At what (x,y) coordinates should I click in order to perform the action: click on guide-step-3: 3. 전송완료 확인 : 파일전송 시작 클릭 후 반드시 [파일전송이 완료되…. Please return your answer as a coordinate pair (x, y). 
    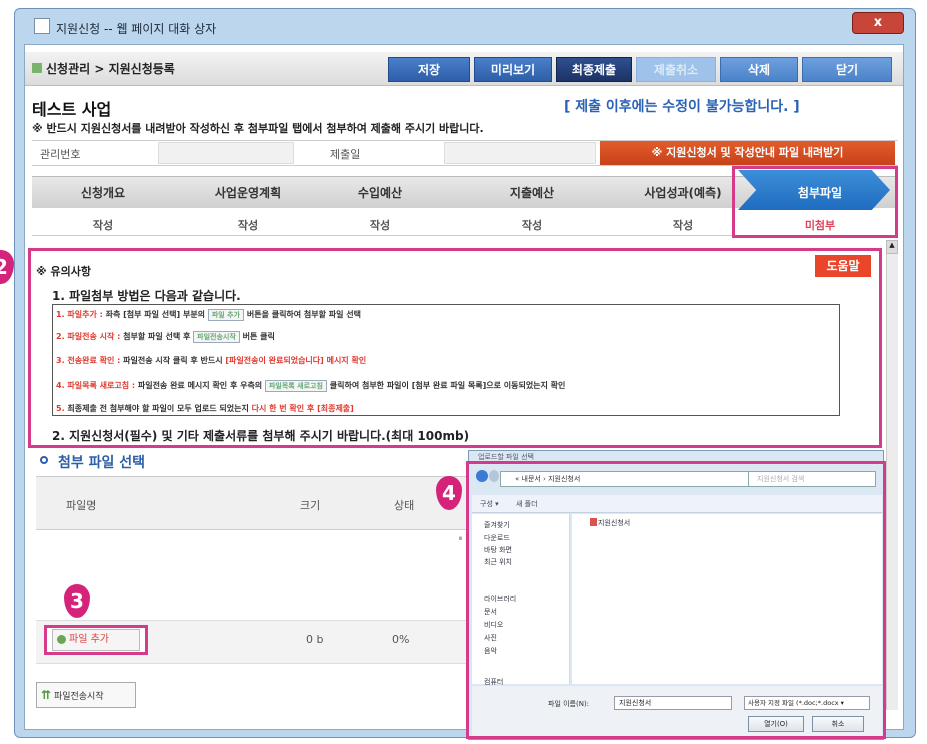
    Looking at the image, I should click on (211, 360).